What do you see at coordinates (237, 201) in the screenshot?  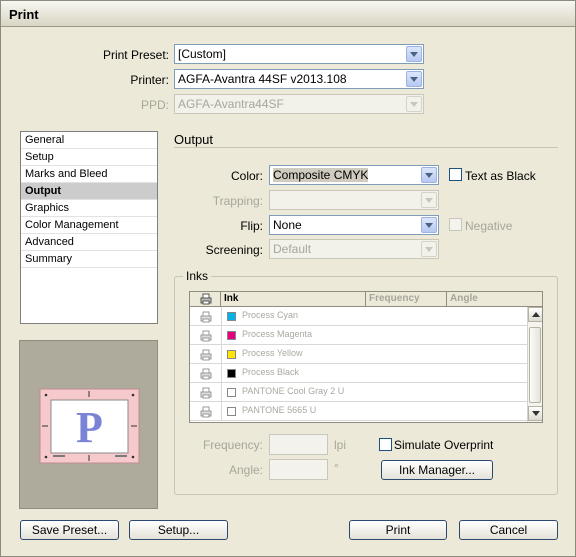 I see `trapping-label: Trapping:` at bounding box center [237, 201].